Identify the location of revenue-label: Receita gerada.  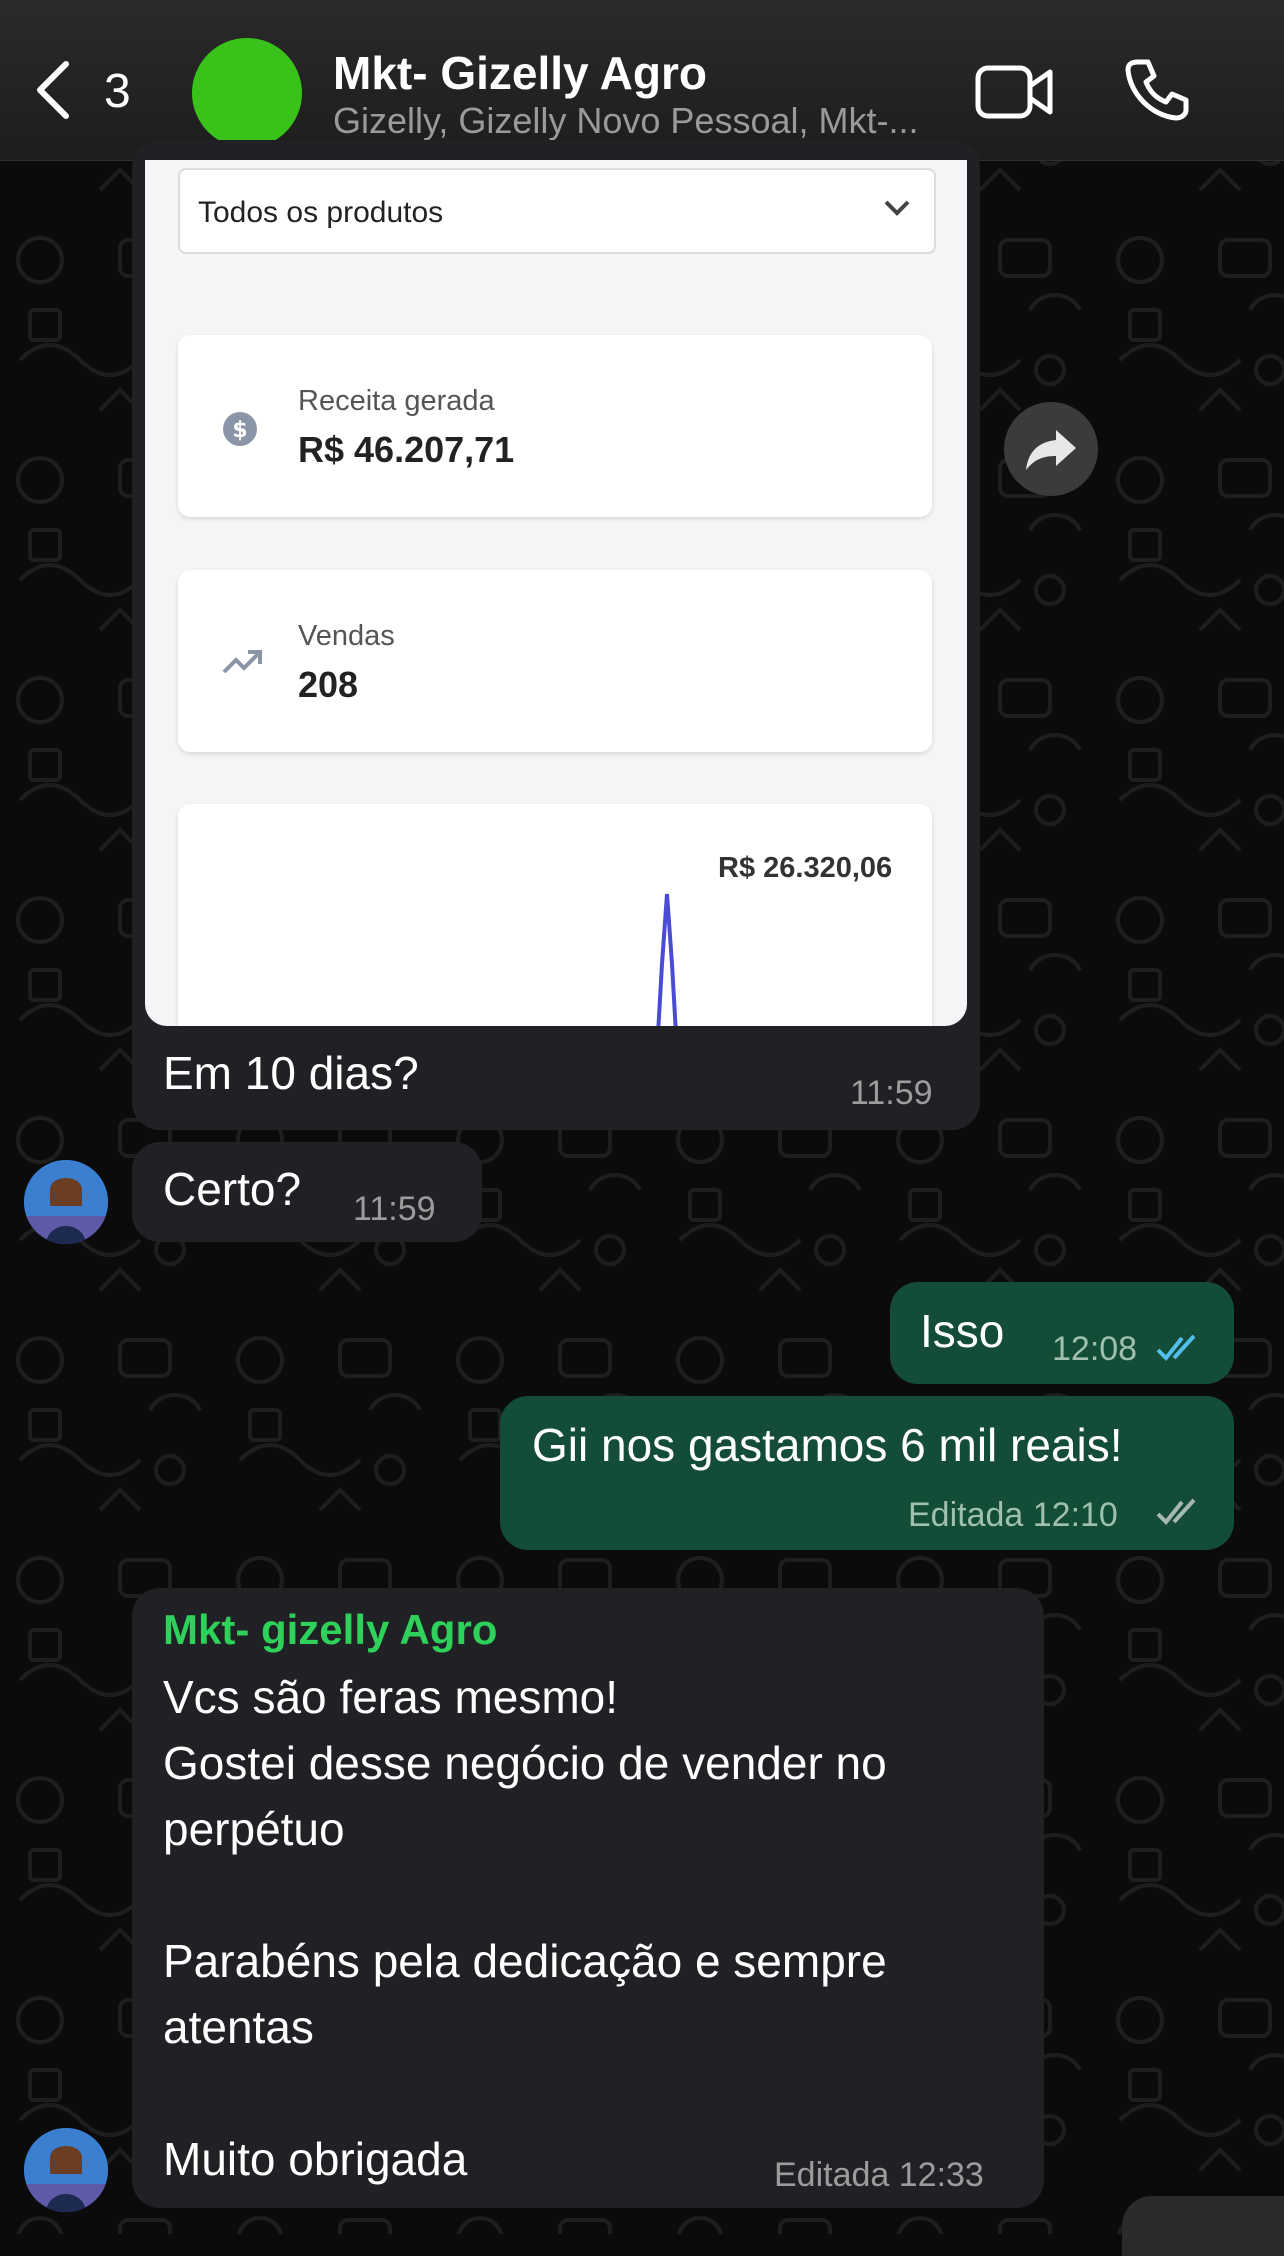
(396, 401).